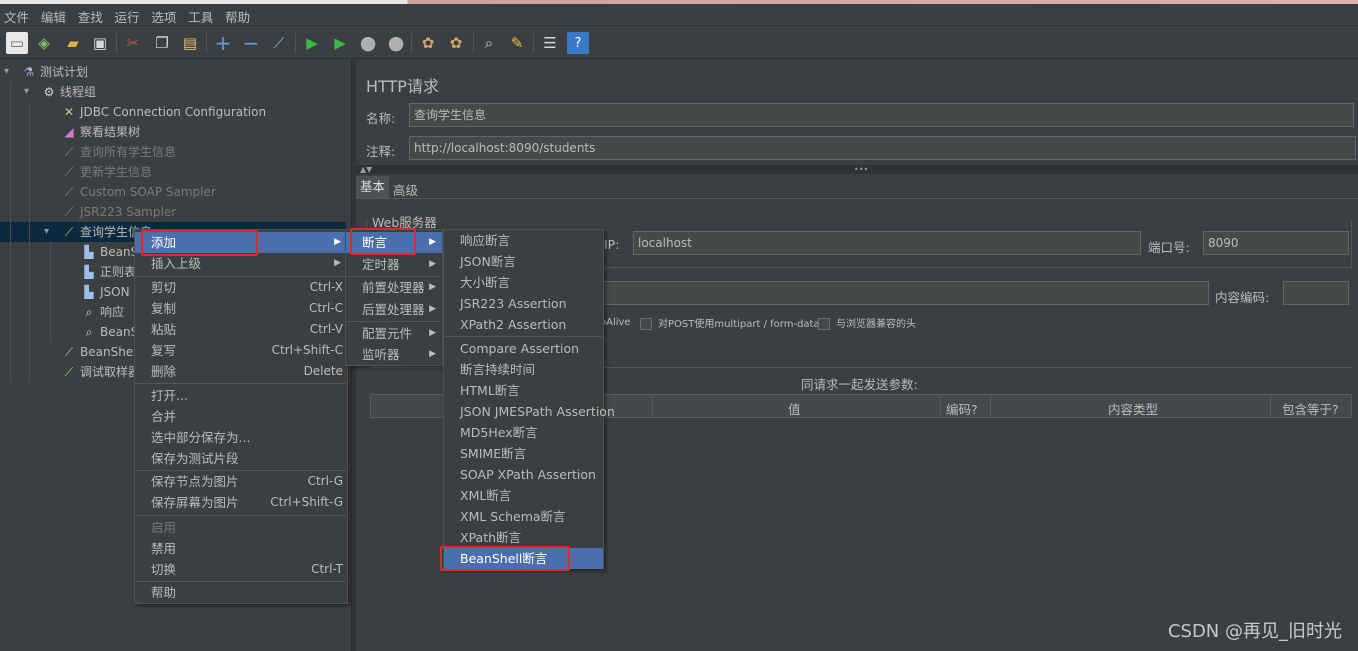 This screenshot has height=651, width=1358. What do you see at coordinates (241, 481) in the screenshot?
I see `ctx-save-node-image: 保存节点为图片 Ctrl-G` at bounding box center [241, 481].